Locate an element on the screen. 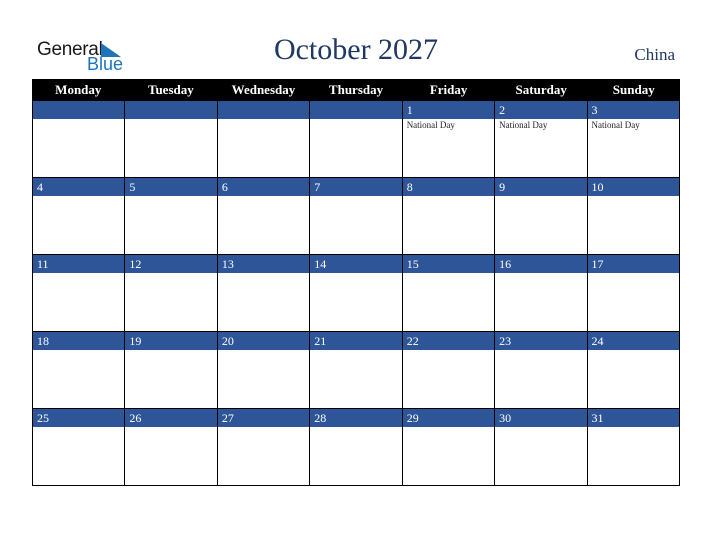  day-number: 1 is located at coordinates (448, 110).